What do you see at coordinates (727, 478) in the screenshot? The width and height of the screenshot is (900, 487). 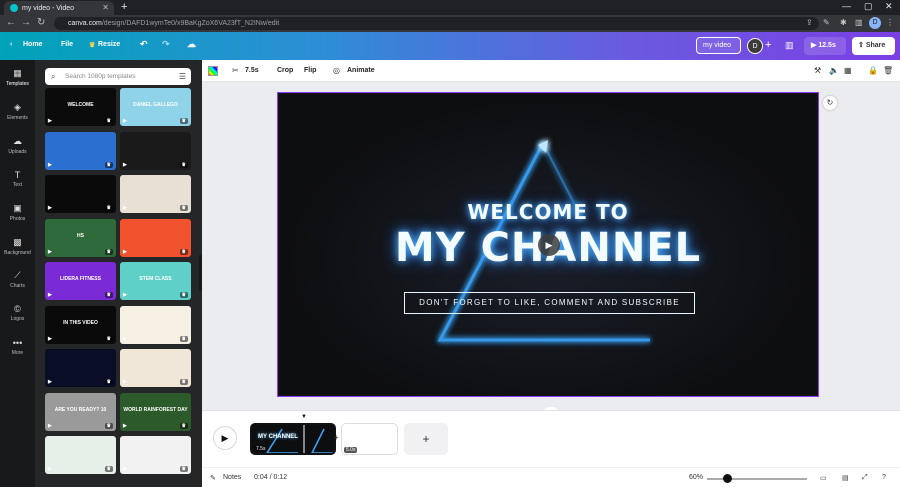 I see `zoom-slider-handle` at bounding box center [727, 478].